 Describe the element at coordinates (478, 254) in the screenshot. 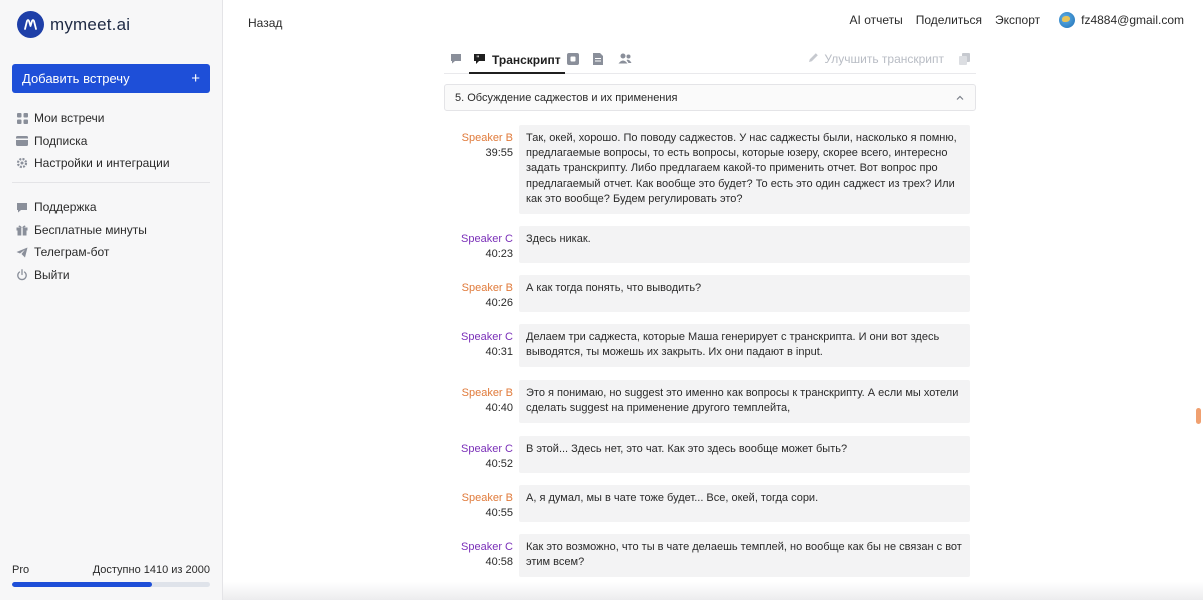

I see `timestamp: 40:23` at that location.